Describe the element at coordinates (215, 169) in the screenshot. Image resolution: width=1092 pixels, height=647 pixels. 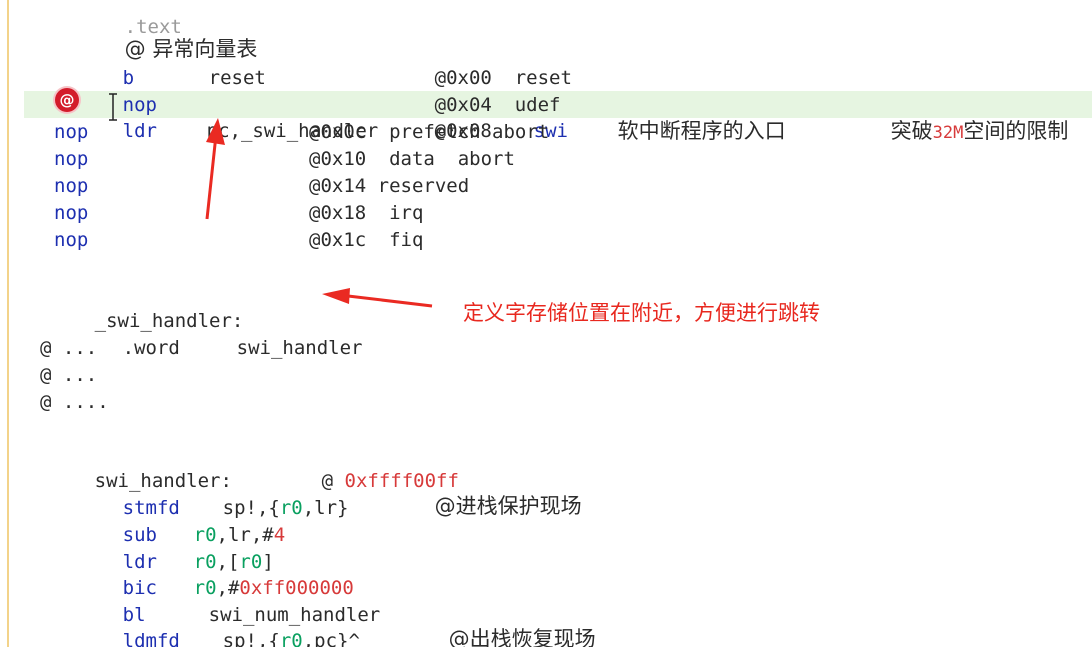
I see `arrow-up-icon` at that location.